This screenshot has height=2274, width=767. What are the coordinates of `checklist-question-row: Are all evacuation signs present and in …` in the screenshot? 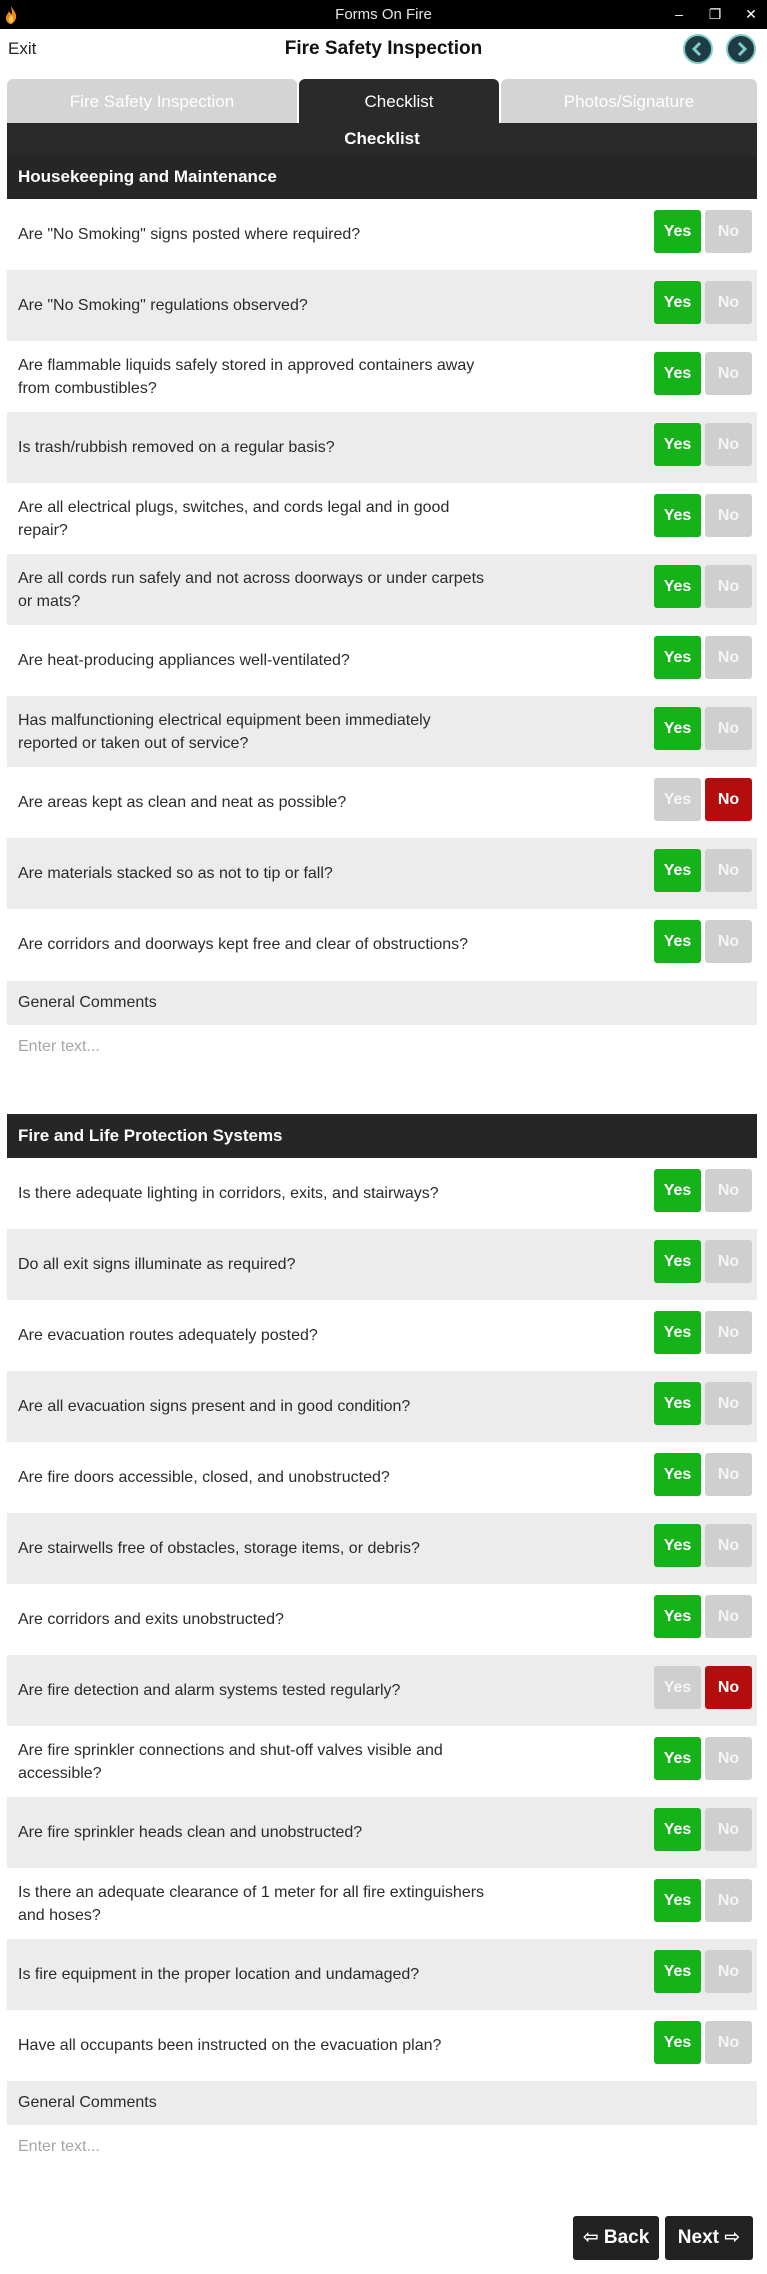 It's located at (382, 1406).